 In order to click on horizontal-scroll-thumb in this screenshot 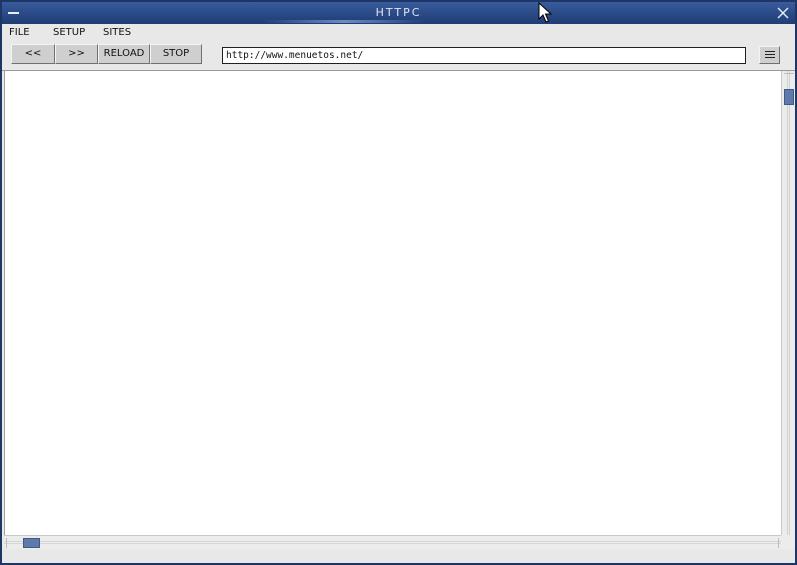, I will do `click(31, 543)`.